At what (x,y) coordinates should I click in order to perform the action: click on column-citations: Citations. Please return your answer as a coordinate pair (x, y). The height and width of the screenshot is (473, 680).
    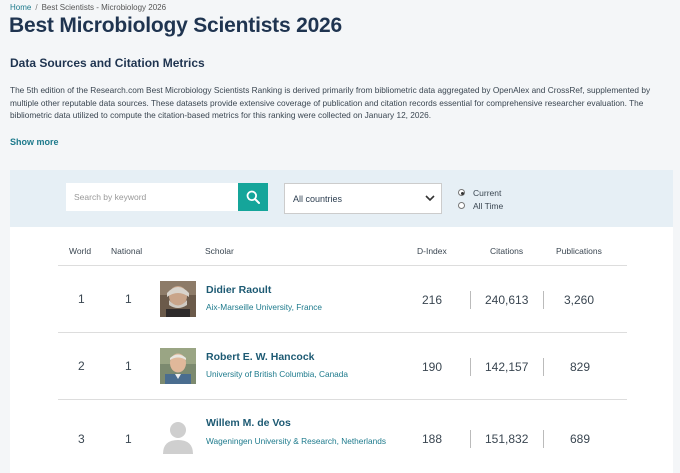
    Looking at the image, I should click on (507, 251).